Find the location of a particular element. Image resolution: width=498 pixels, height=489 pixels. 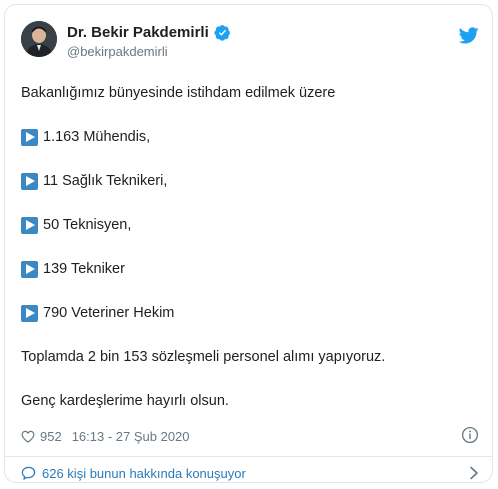

list-item: 139 Tekniker is located at coordinates (250, 269).